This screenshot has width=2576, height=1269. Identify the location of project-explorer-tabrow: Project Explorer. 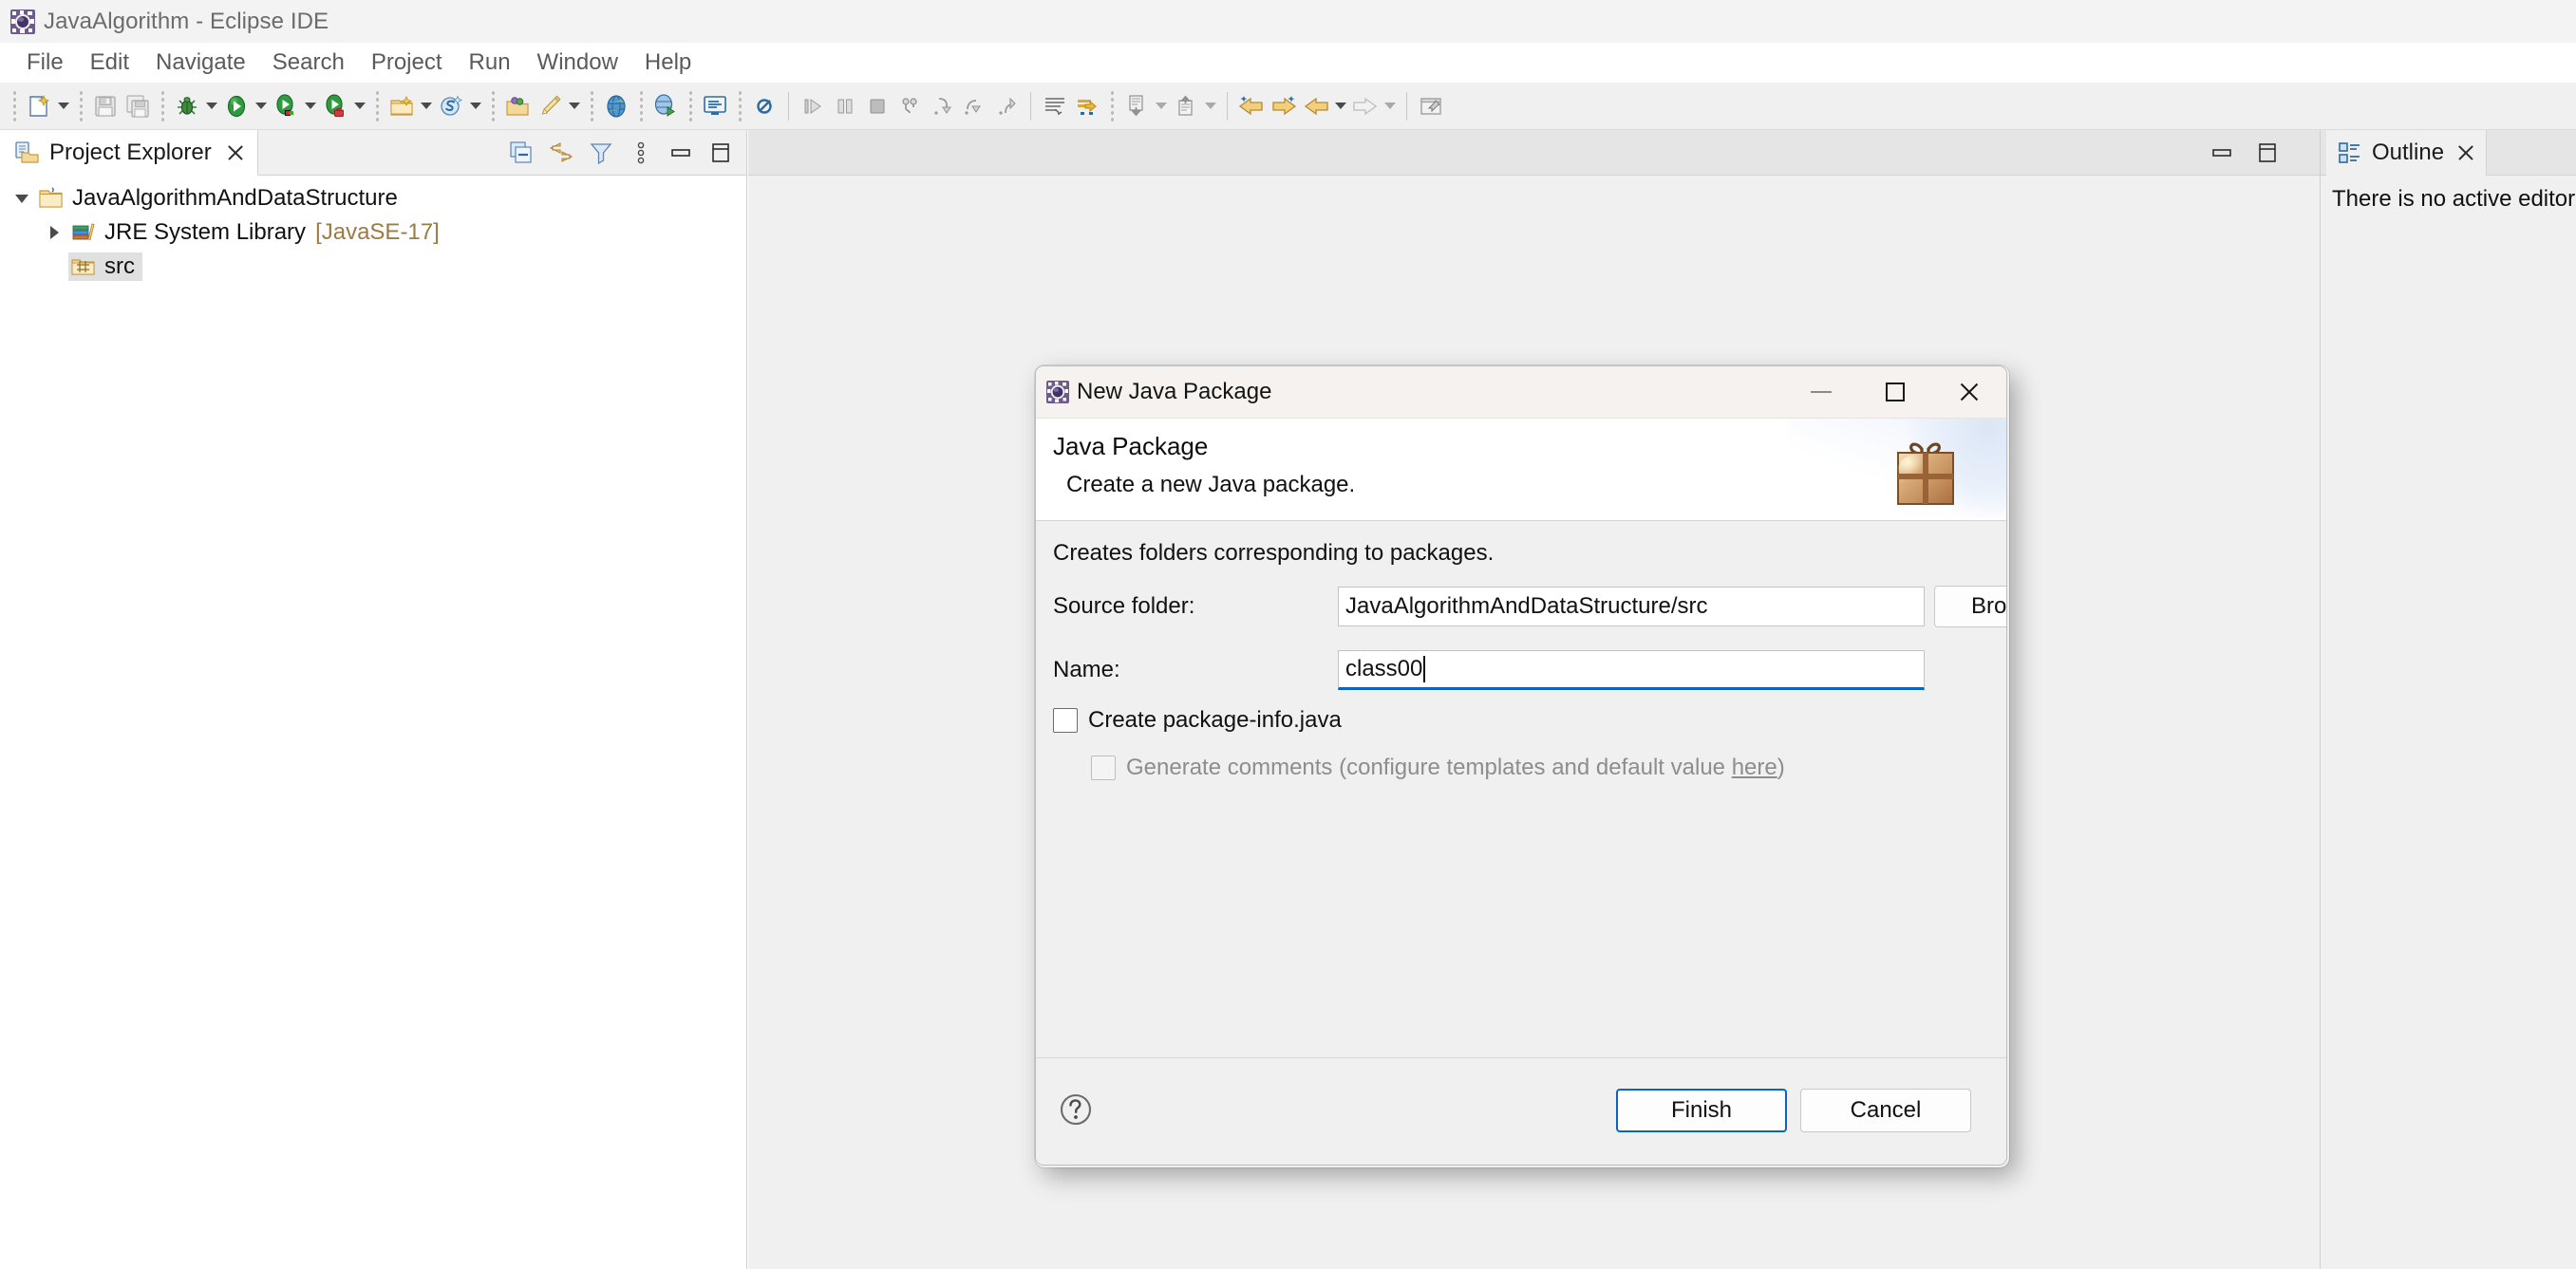
(373, 153).